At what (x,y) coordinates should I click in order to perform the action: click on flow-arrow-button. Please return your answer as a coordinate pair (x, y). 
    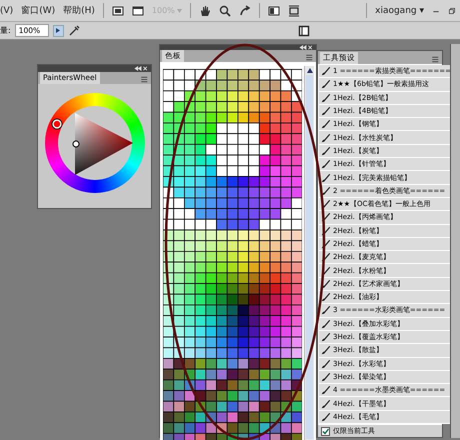
    Looking at the image, I should click on (58, 30).